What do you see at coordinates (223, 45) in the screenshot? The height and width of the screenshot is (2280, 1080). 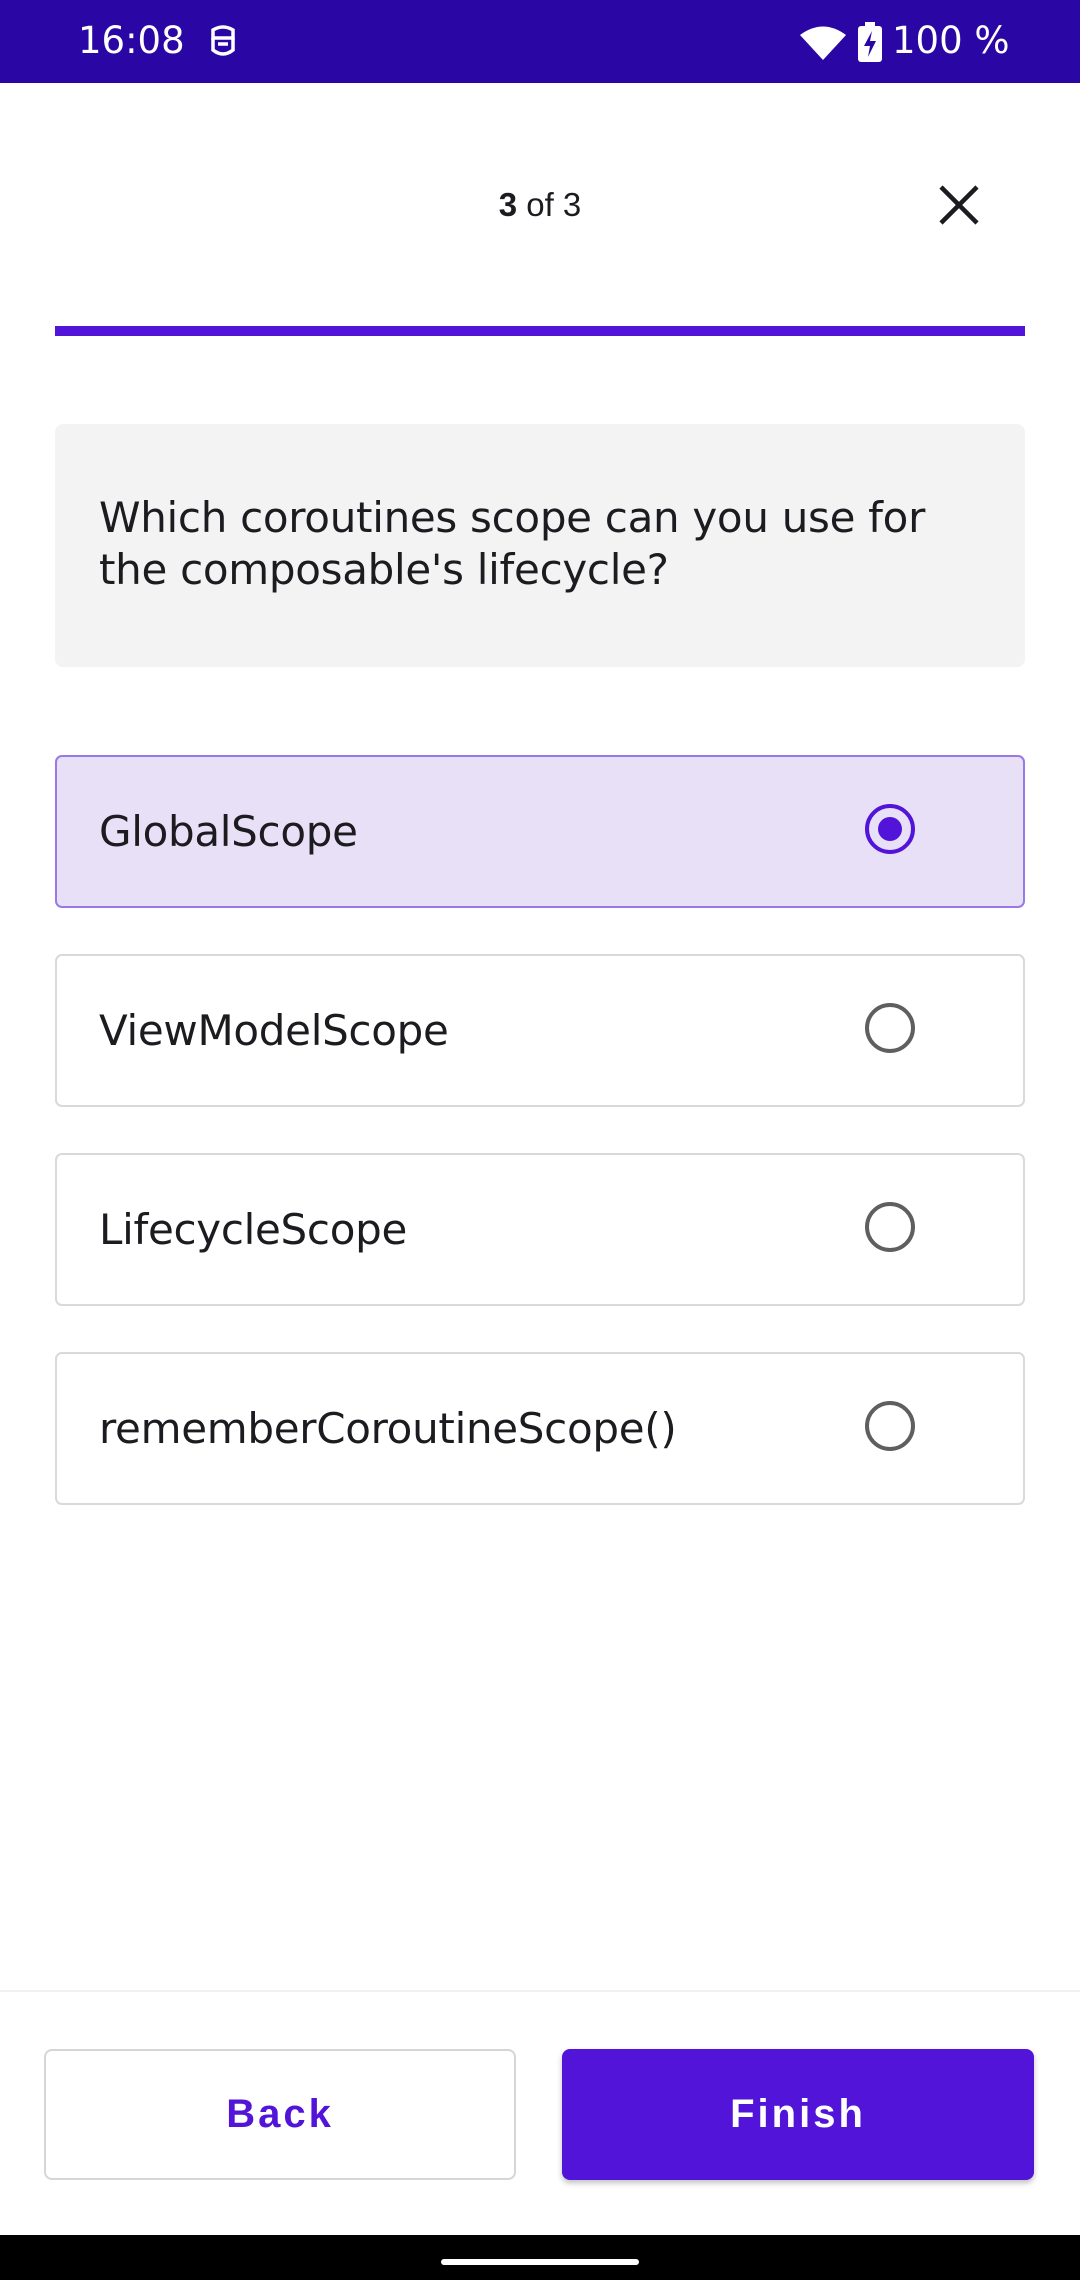 I see `assistant-icon` at bounding box center [223, 45].